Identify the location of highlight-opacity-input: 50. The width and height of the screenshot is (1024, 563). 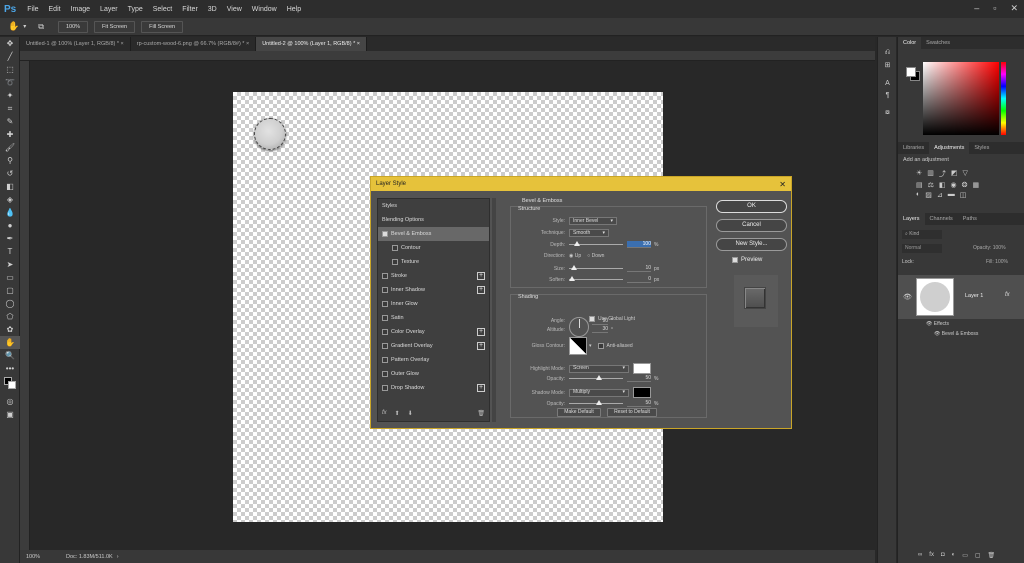
(639, 378).